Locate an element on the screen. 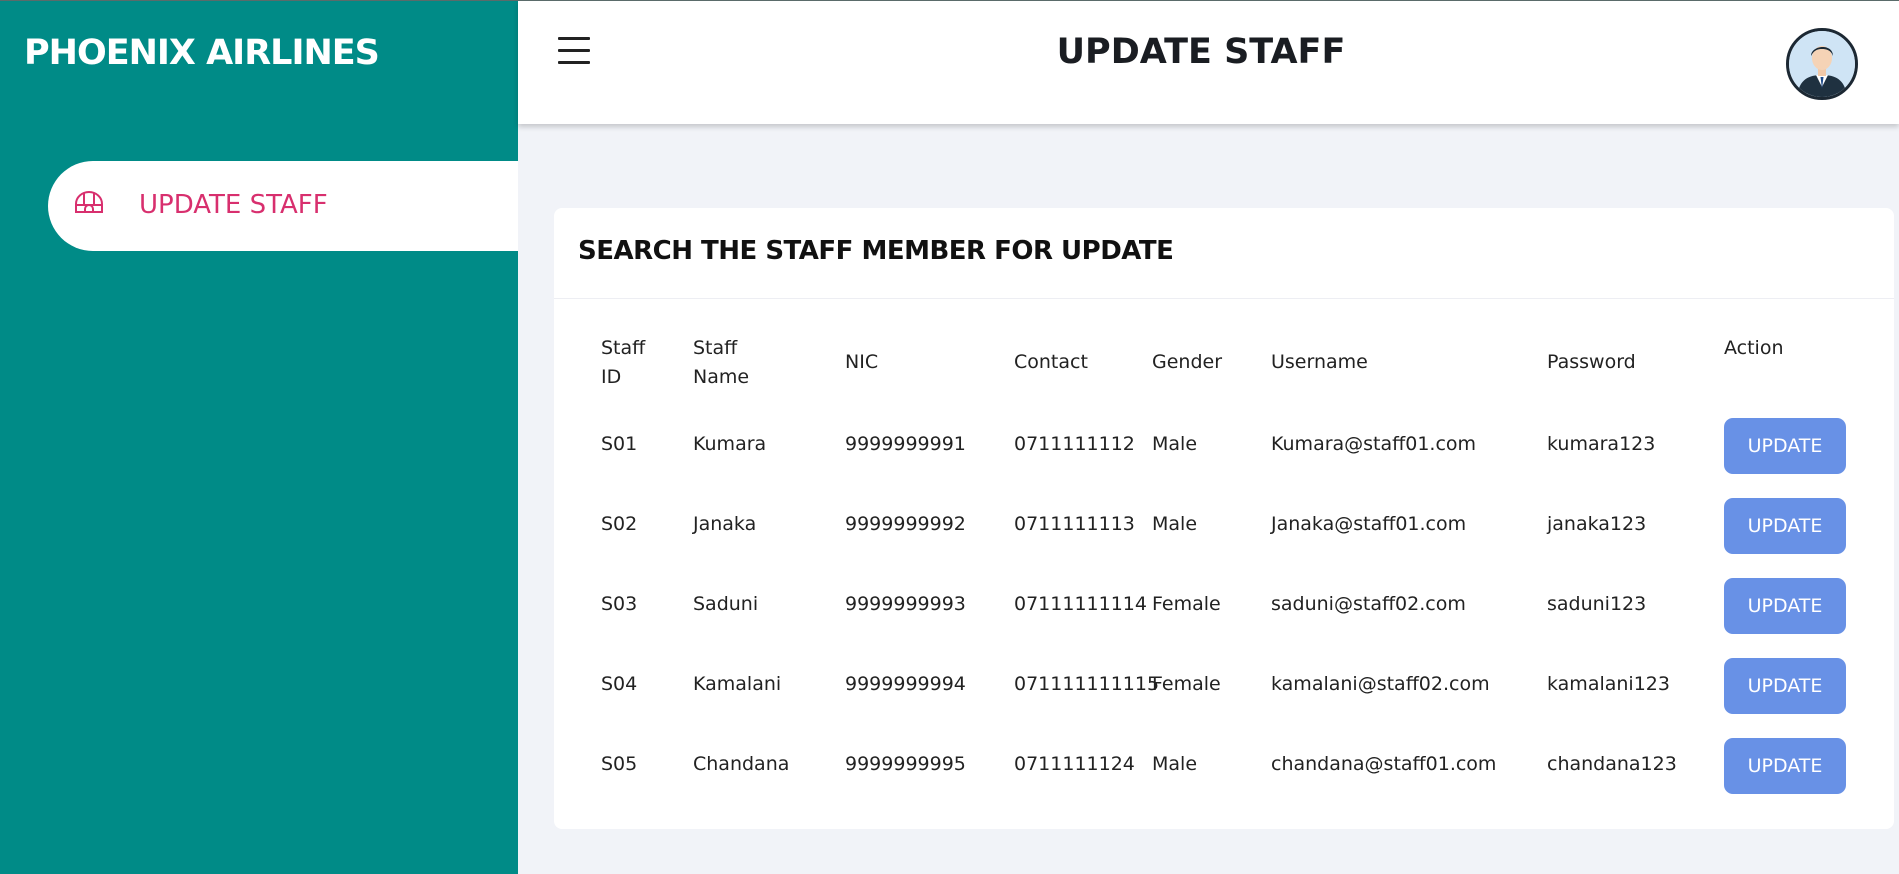  cell-staff-id: S03 is located at coordinates (619, 604).